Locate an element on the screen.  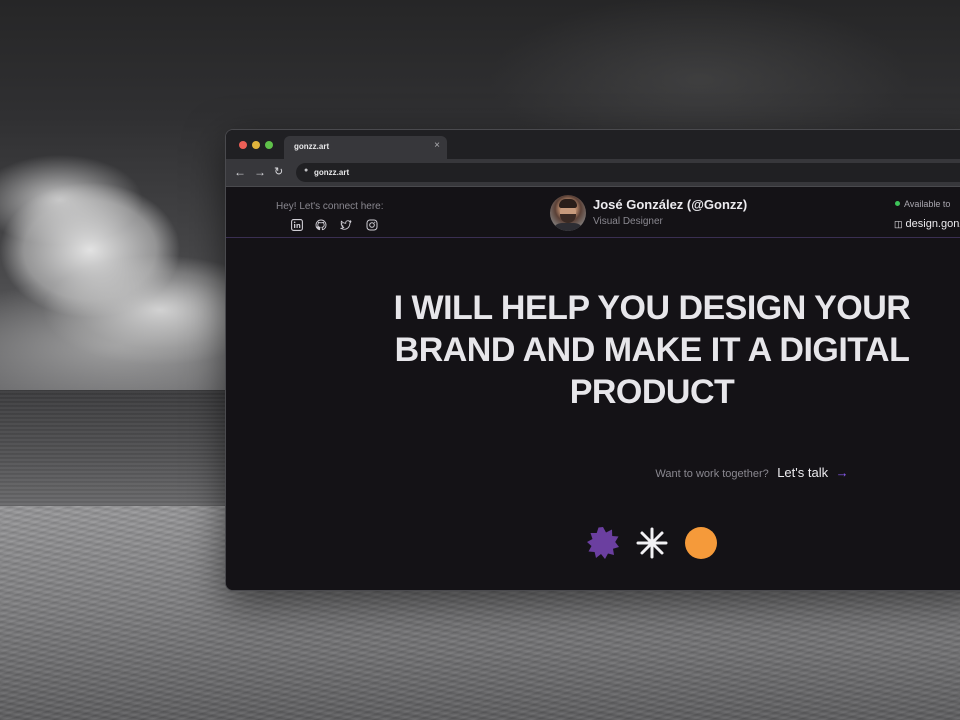
tab-title: gonzz.art is located at coordinates (312, 146).